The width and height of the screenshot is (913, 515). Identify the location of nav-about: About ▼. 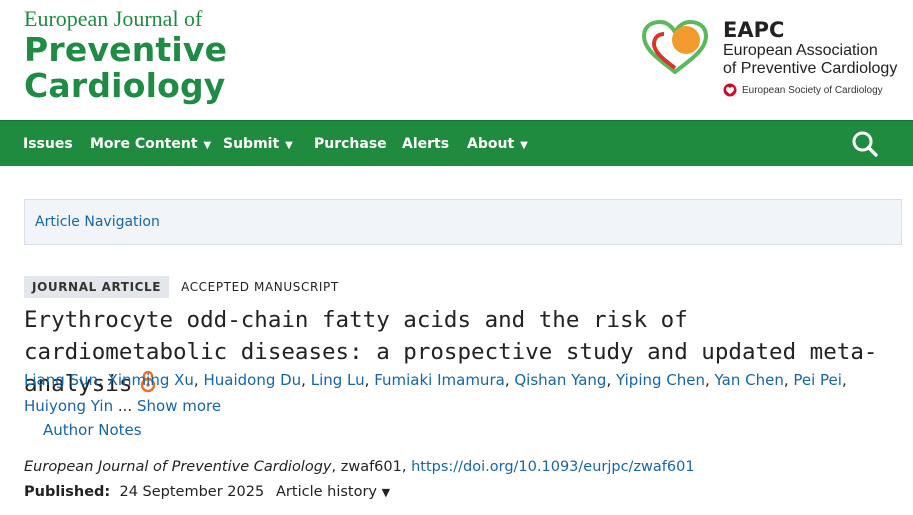
(497, 144).